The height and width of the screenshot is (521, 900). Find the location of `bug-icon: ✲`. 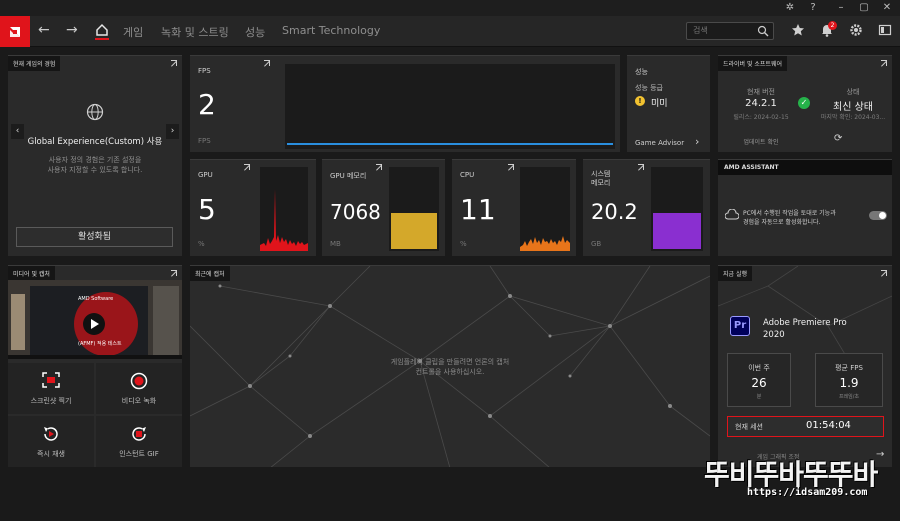

bug-icon: ✲ is located at coordinates (790, 8).